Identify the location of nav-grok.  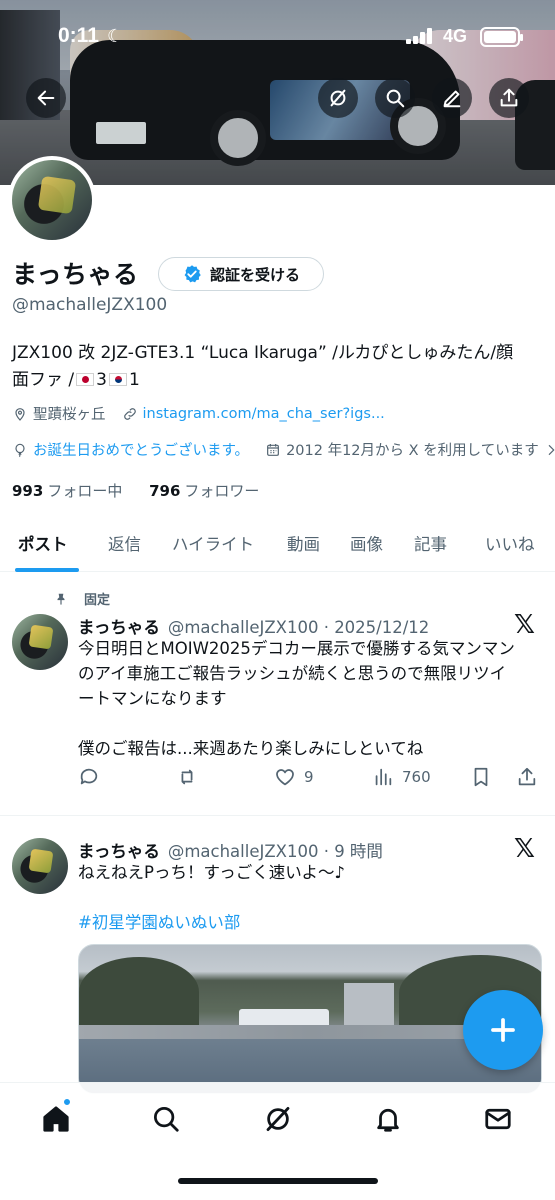
(278, 1119).